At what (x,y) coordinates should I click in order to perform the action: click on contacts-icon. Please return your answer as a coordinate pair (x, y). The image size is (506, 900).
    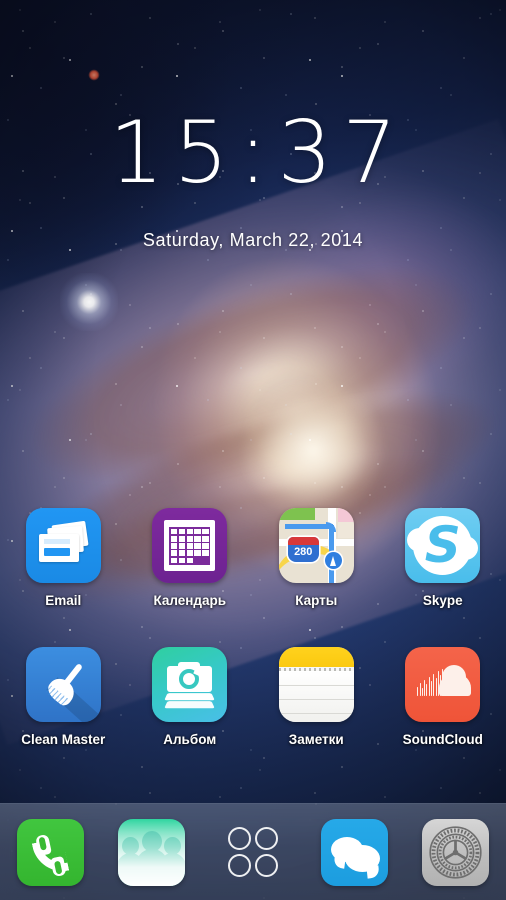
    Looking at the image, I should click on (152, 852).